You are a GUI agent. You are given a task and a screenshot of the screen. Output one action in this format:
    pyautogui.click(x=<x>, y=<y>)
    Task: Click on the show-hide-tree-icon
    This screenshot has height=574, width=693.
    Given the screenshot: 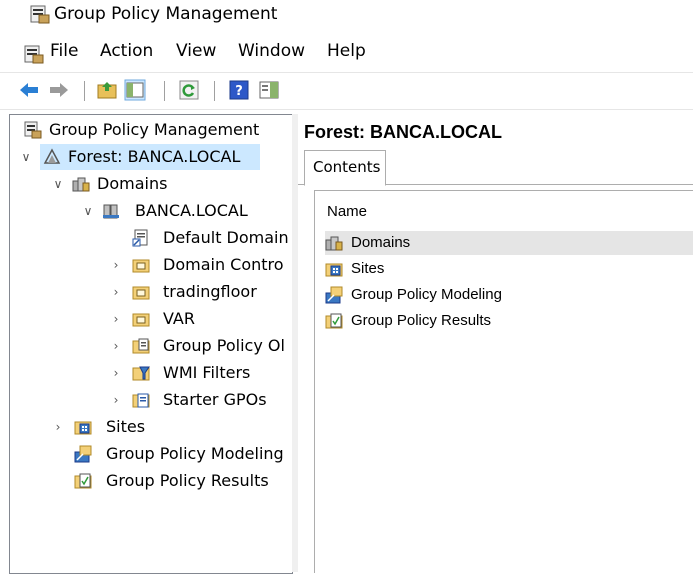 What is the action you would take?
    pyautogui.click(x=135, y=90)
    